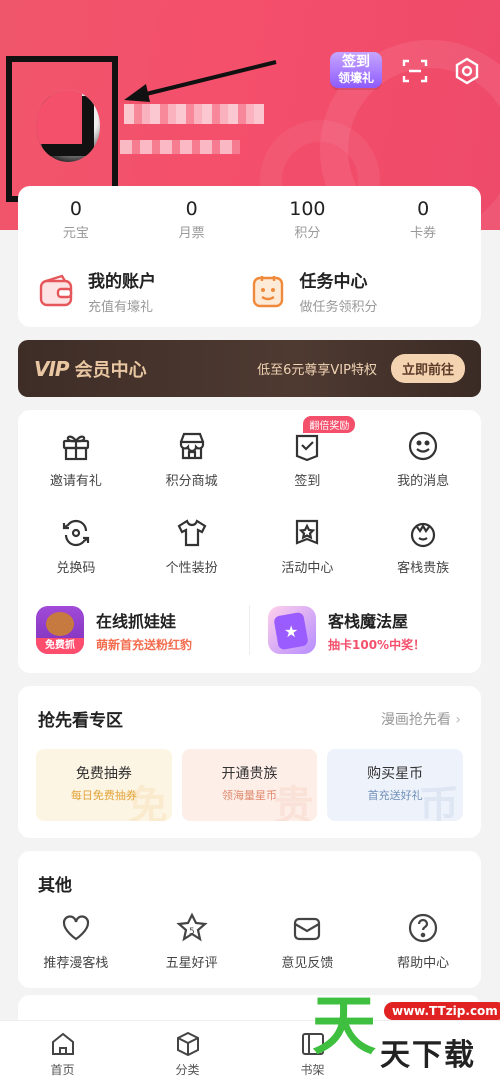  Describe the element at coordinates (249, 368) in the screenshot. I see `vip-center-banner: VIP 会员中心 低至6元尊享VIP特权 立即前往` at that location.